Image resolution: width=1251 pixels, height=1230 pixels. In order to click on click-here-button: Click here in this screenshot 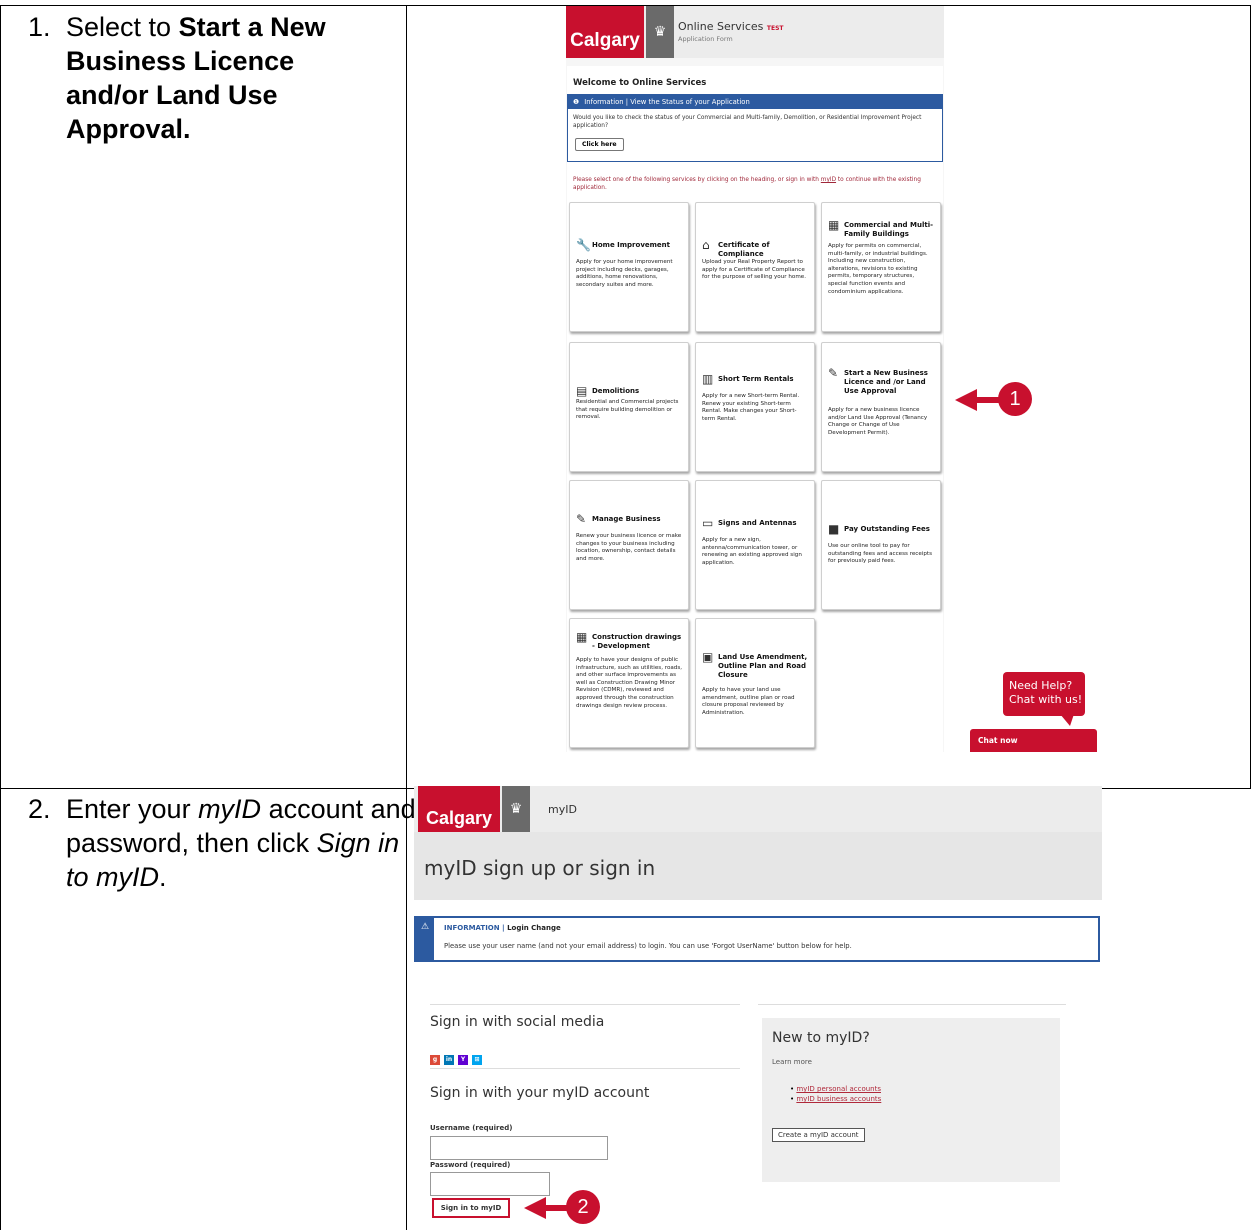, I will do `click(599, 144)`.